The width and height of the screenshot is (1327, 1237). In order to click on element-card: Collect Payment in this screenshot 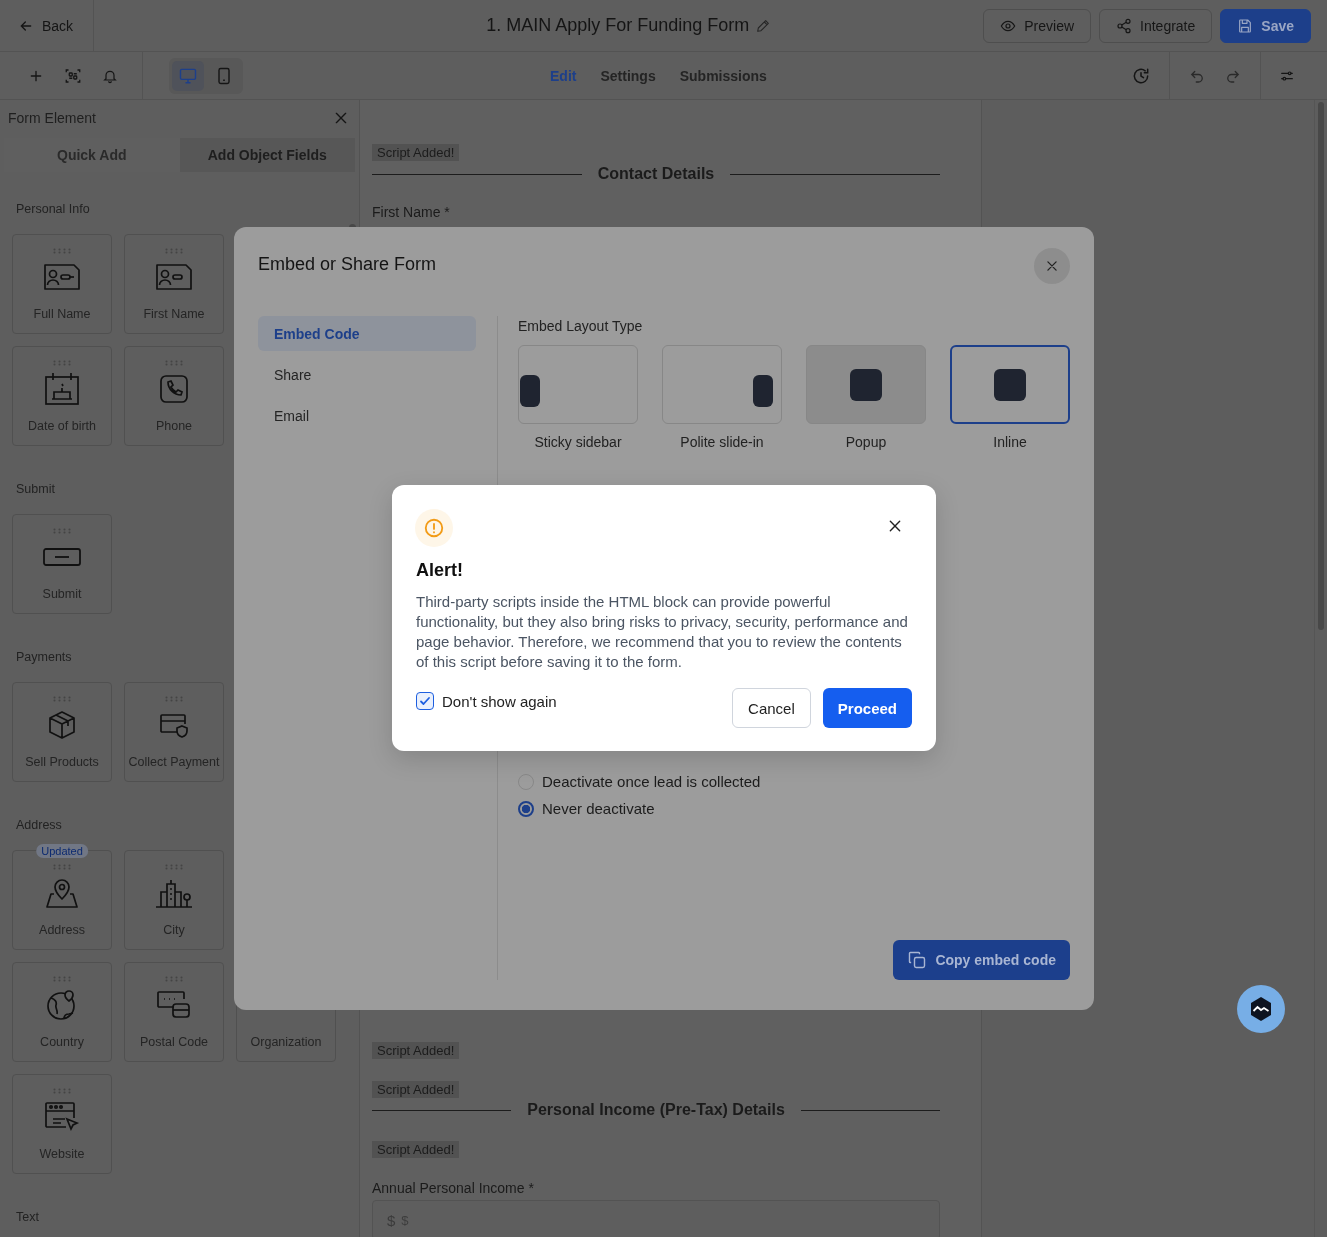, I will do `click(174, 732)`.